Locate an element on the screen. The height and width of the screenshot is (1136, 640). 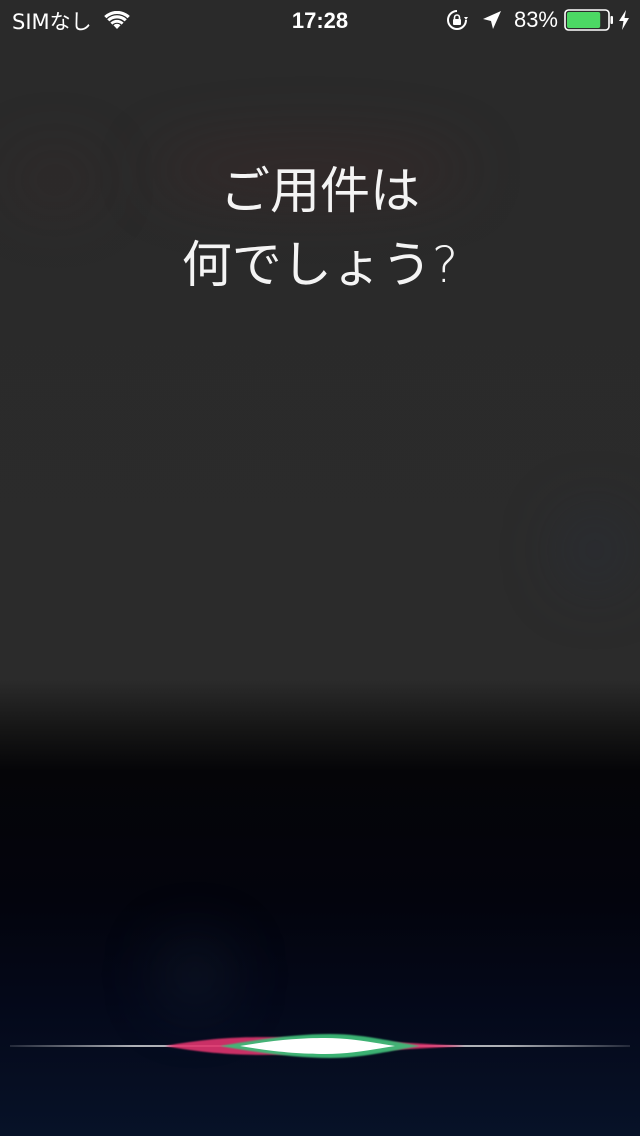
status-bar: SIMなし 17:28 83% is located at coordinates (320, 20).